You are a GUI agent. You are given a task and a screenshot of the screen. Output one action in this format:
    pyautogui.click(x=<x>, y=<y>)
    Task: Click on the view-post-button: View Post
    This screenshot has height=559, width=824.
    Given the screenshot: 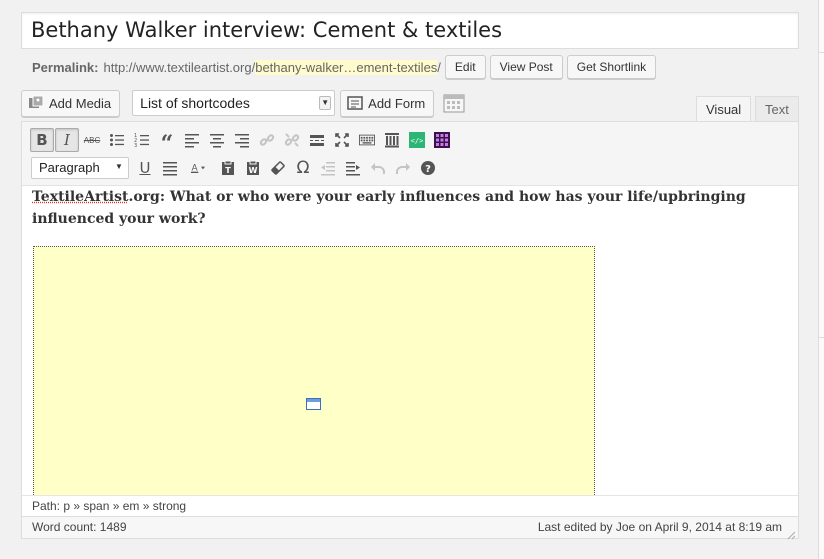 What is the action you would take?
    pyautogui.click(x=526, y=67)
    